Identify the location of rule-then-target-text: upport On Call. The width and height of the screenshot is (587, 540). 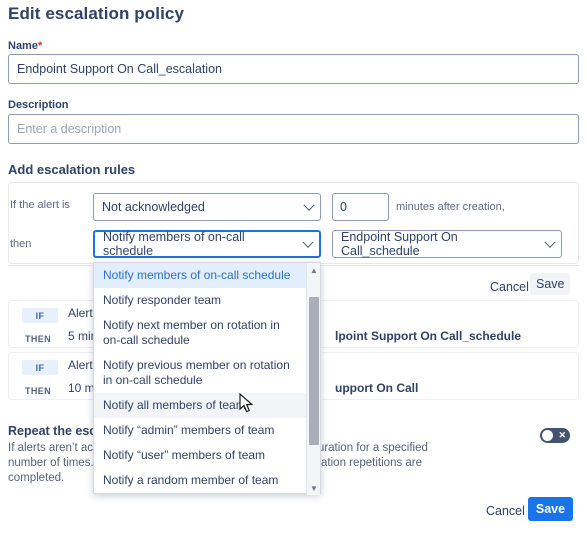
(377, 388).